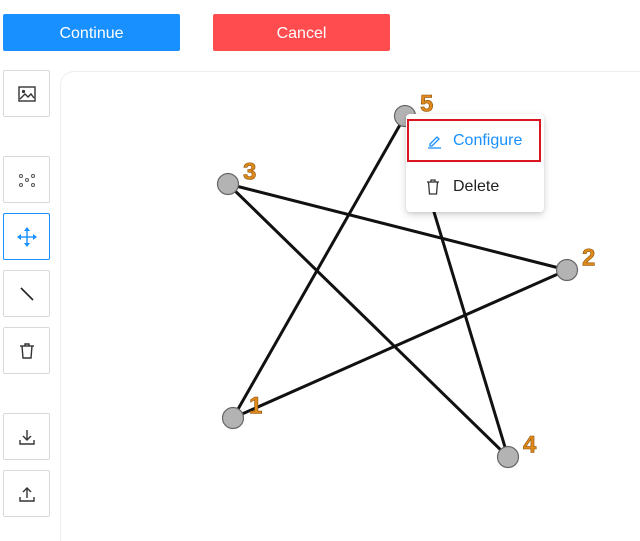 This screenshot has height=541, width=640. What do you see at coordinates (475, 163) in the screenshot?
I see `context-menu: Configure Delete` at bounding box center [475, 163].